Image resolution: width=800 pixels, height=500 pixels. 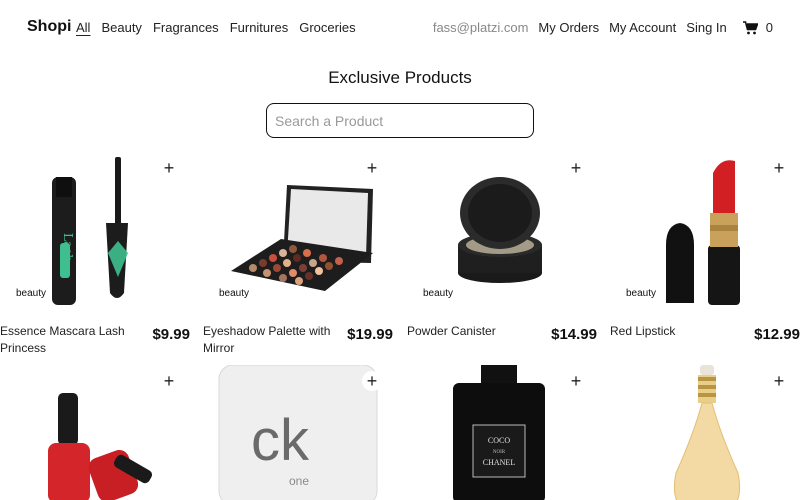 What do you see at coordinates (499, 462) in the screenshot?
I see `svg-text: CHANEL` at bounding box center [499, 462].